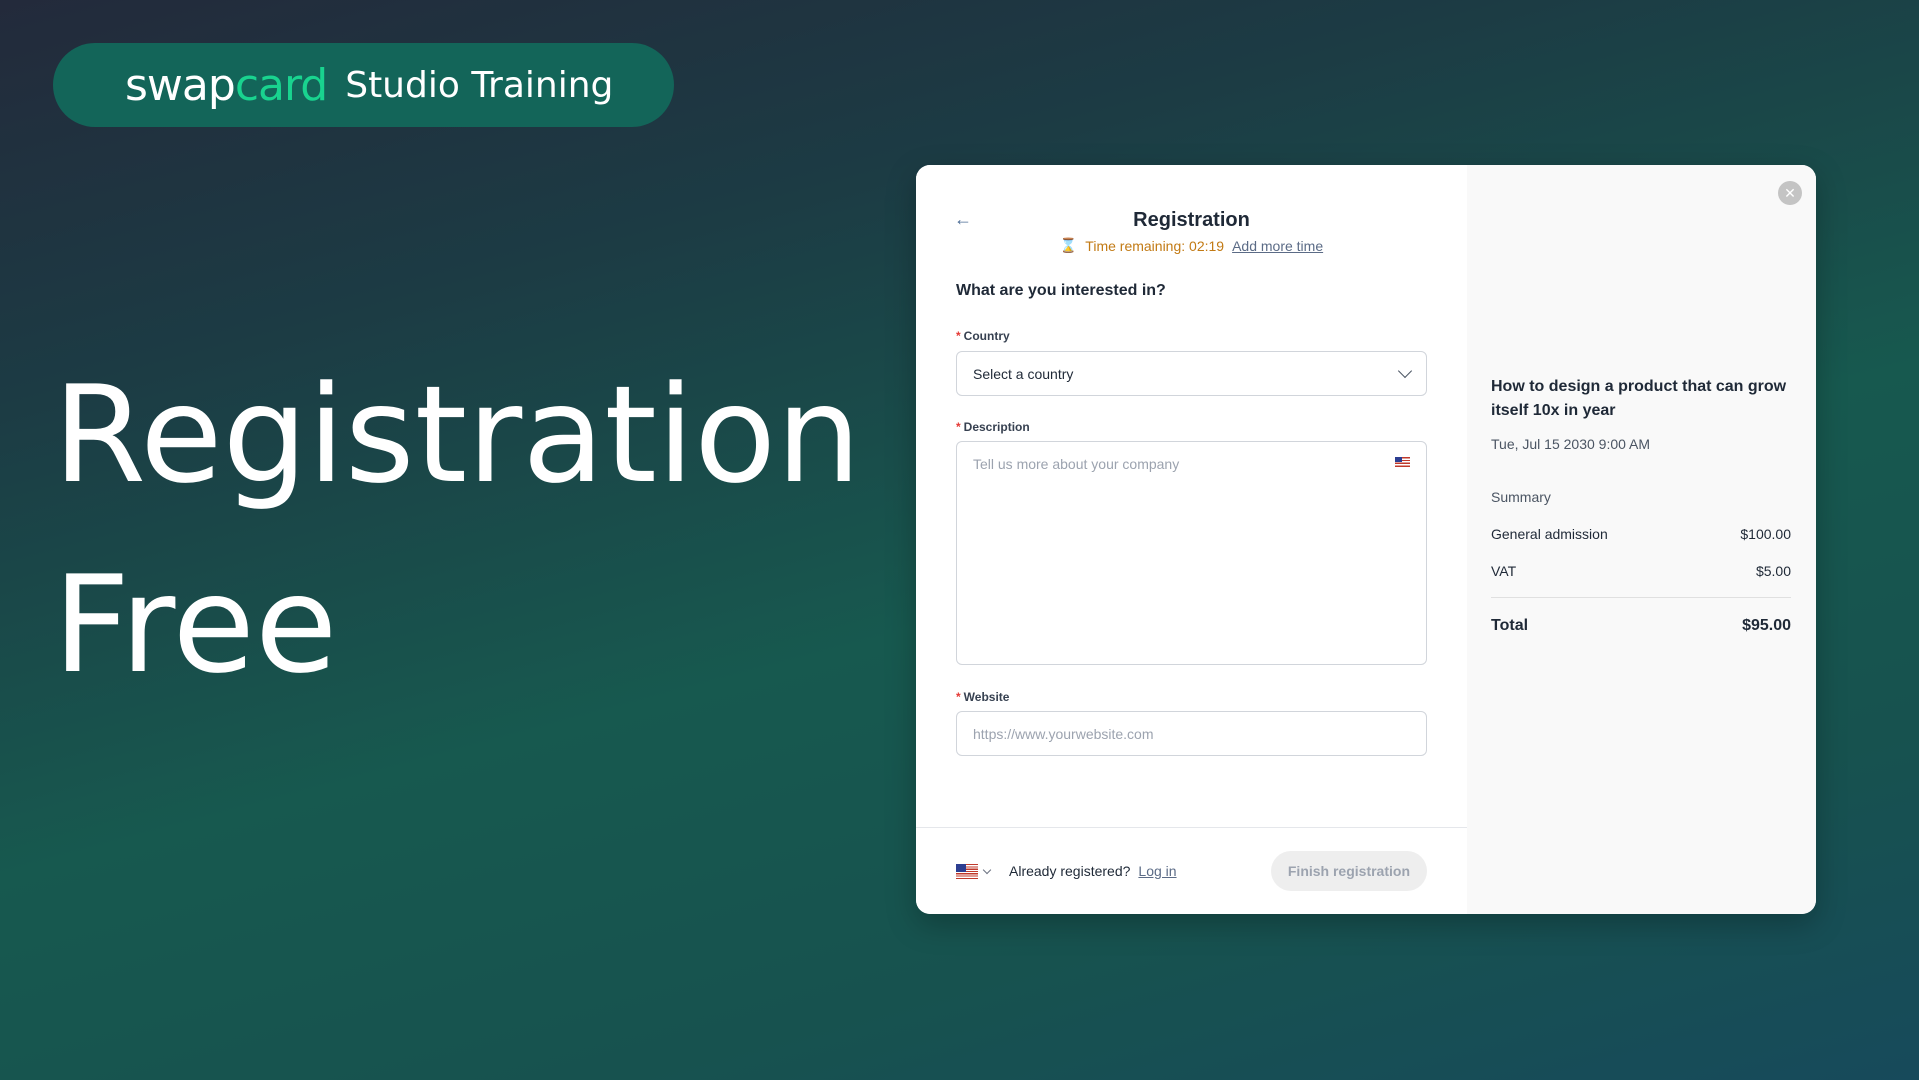 The width and height of the screenshot is (1919, 1080). I want to click on section-question: What are you interested in?, so click(1061, 290).